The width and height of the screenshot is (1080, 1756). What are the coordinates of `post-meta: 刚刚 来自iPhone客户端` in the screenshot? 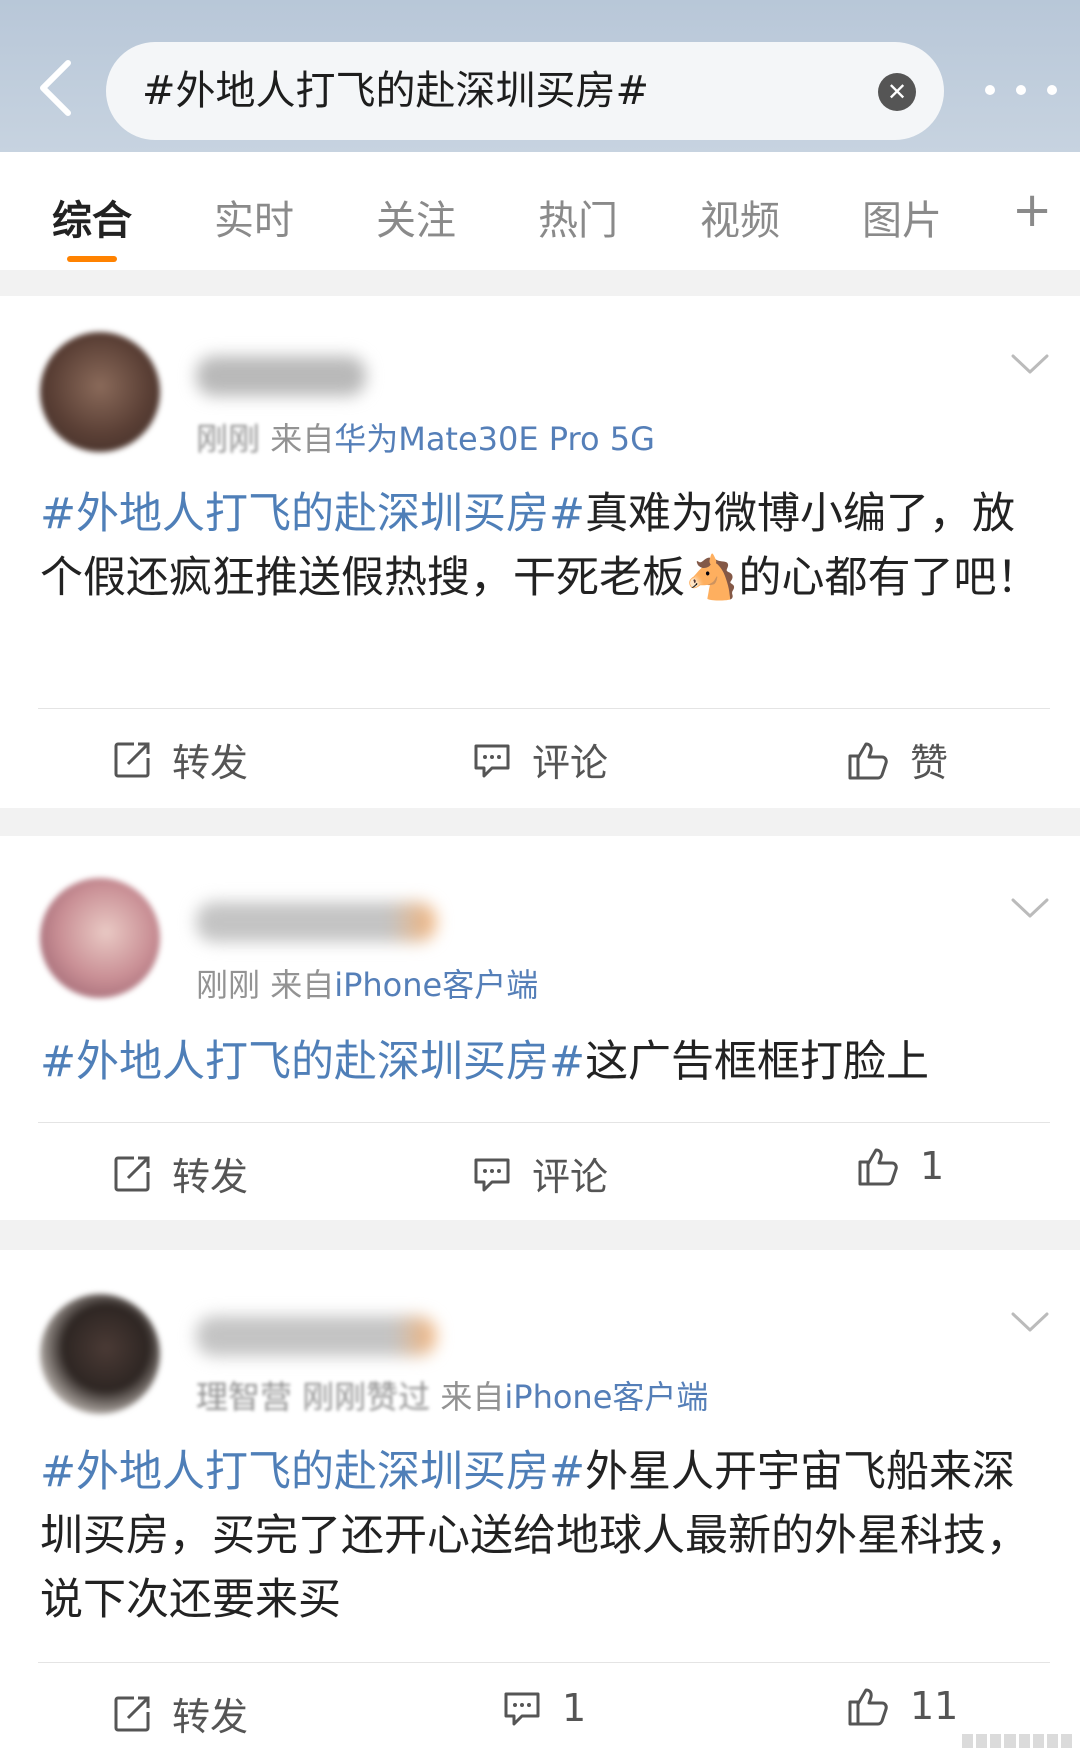 It's located at (367, 983).